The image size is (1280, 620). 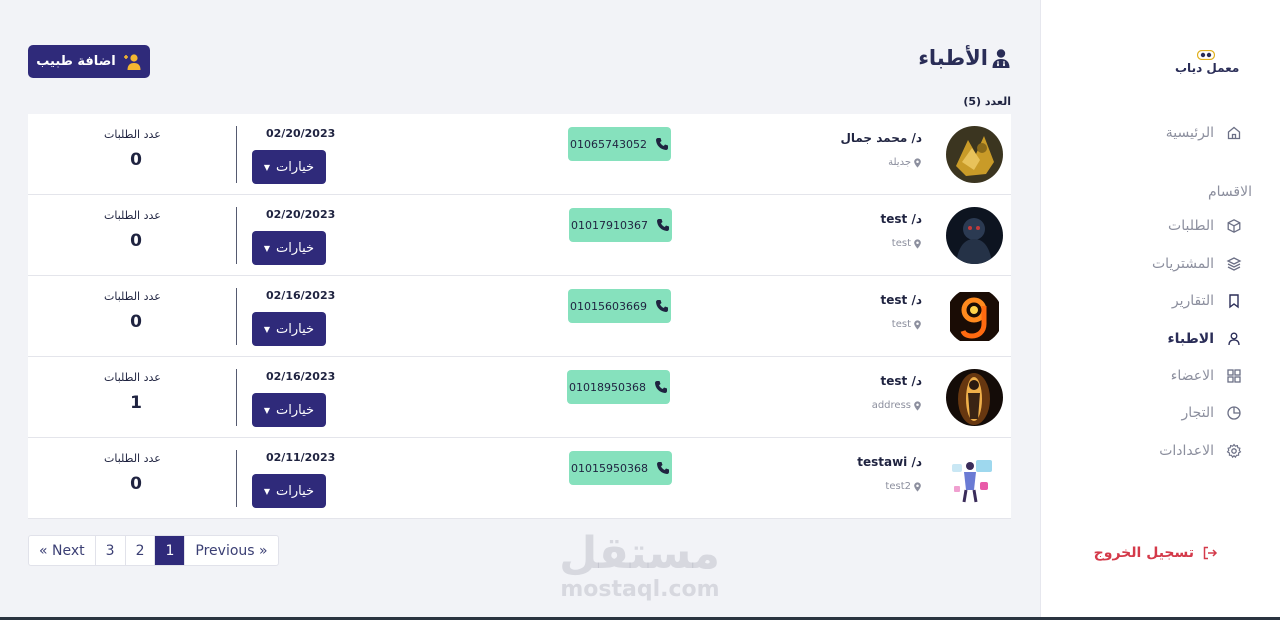 I want to click on grid-icon, so click(x=1234, y=376).